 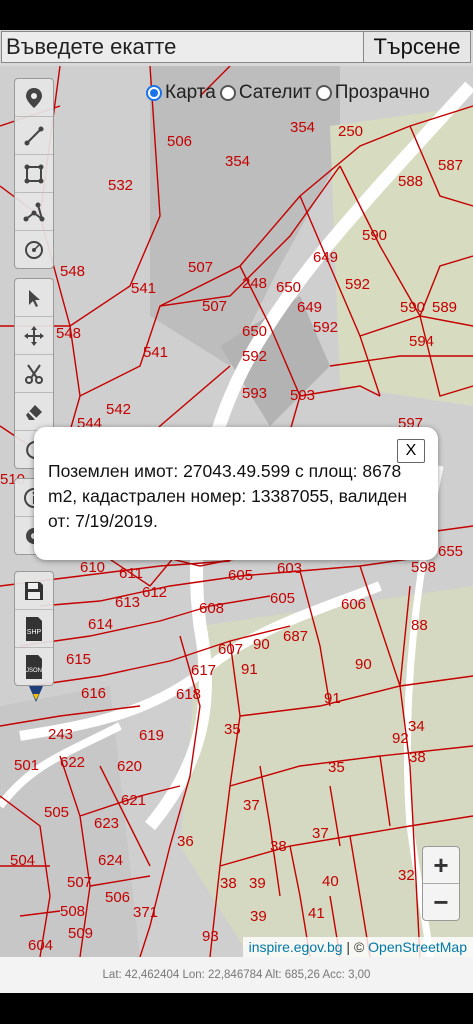 What do you see at coordinates (323, 93) in the screenshot?
I see `radio-transparent` at bounding box center [323, 93].